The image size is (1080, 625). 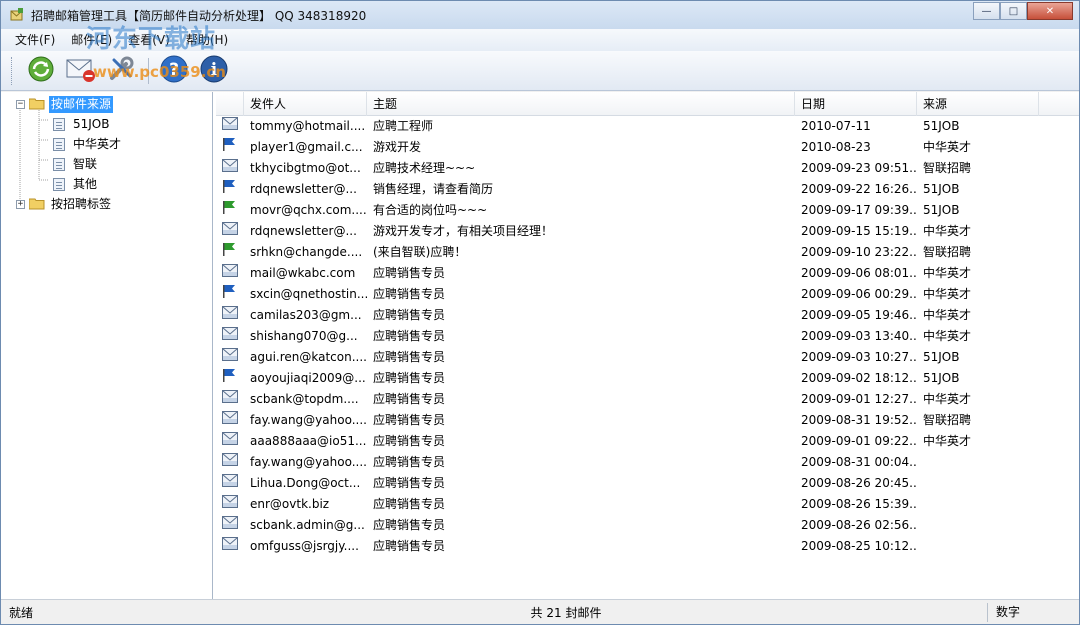 What do you see at coordinates (214, 71) in the screenshot?
I see `about-button: i` at bounding box center [214, 71].